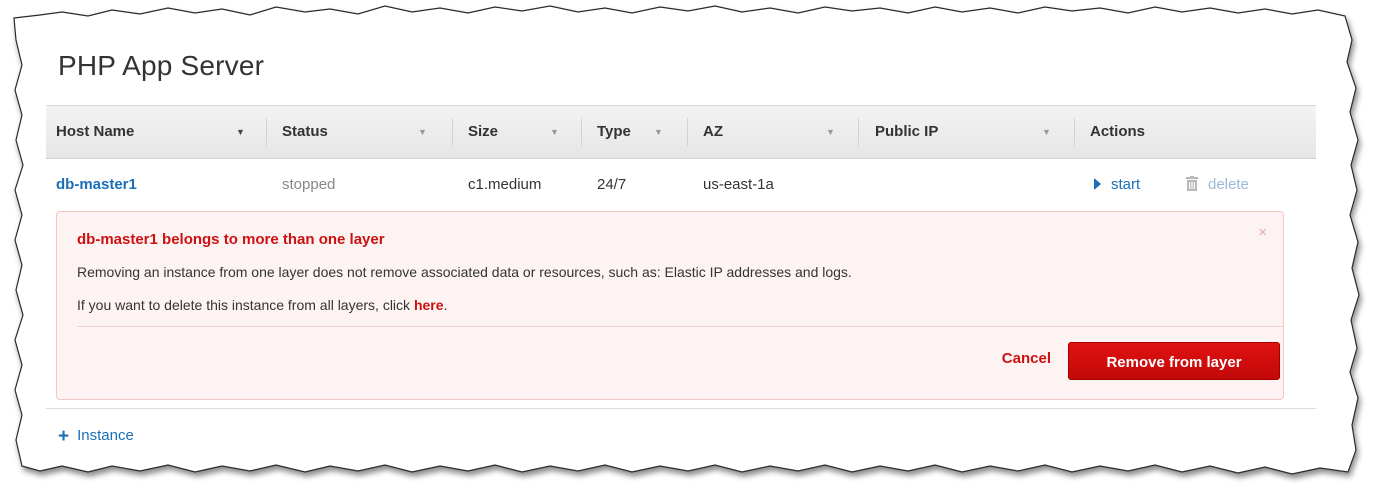 The image size is (1373, 485). Describe the element at coordinates (1228, 184) in the screenshot. I see `delete-label: delete` at that location.